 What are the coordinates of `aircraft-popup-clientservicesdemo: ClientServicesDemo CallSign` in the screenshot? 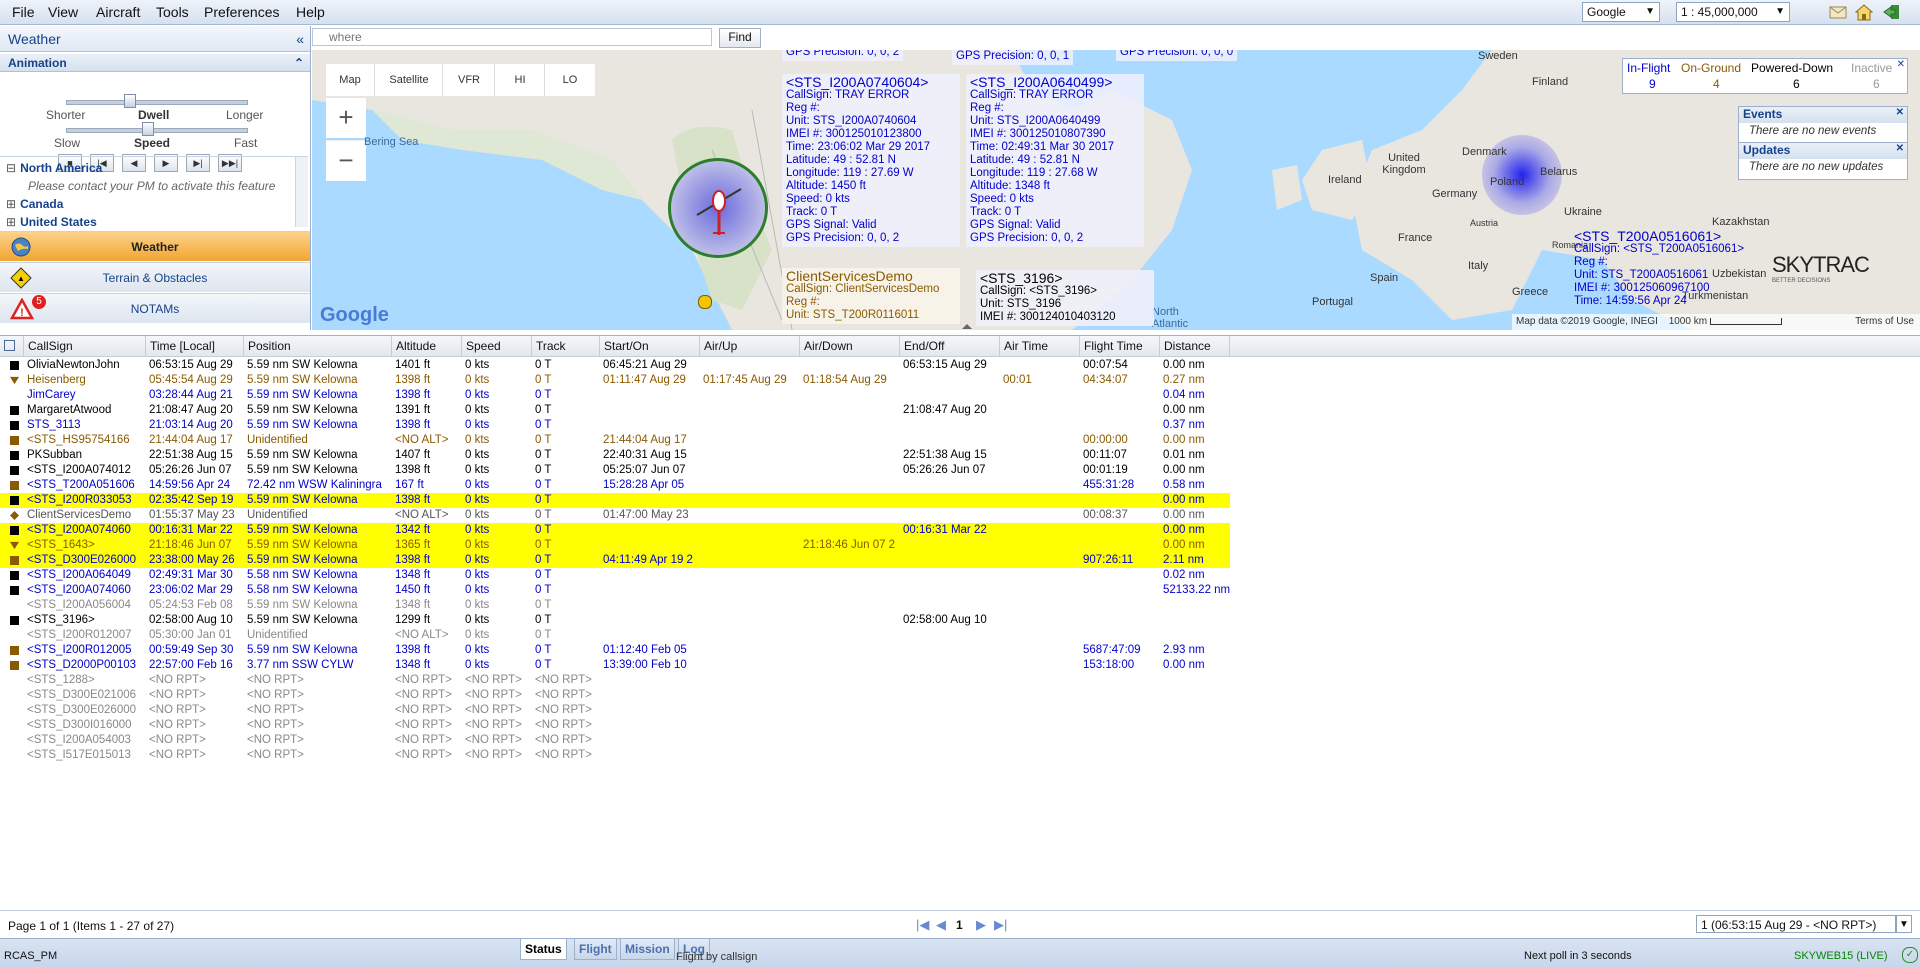 It's located at (871, 296).